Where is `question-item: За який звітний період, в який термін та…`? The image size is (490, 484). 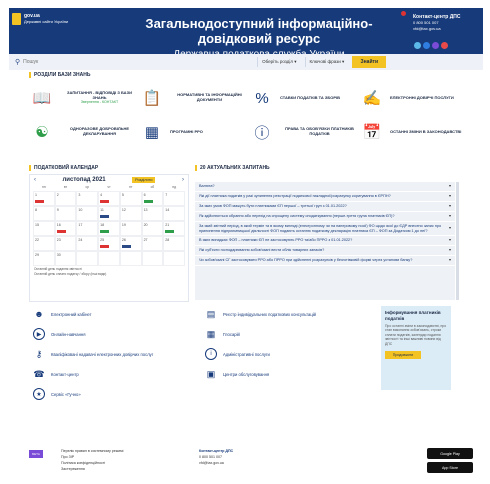 question-item: За який звітний період, в який термін та… is located at coordinates (325, 229).